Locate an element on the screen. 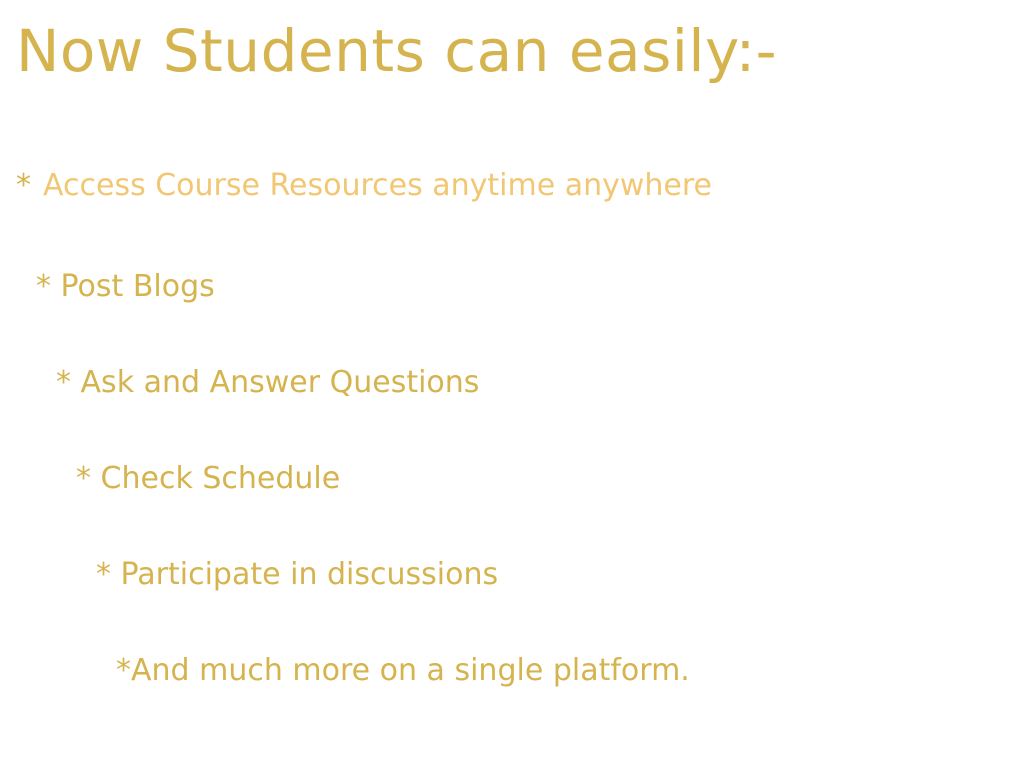  bullet-item-check-schedule: * Check Schedule is located at coordinates (208, 479).